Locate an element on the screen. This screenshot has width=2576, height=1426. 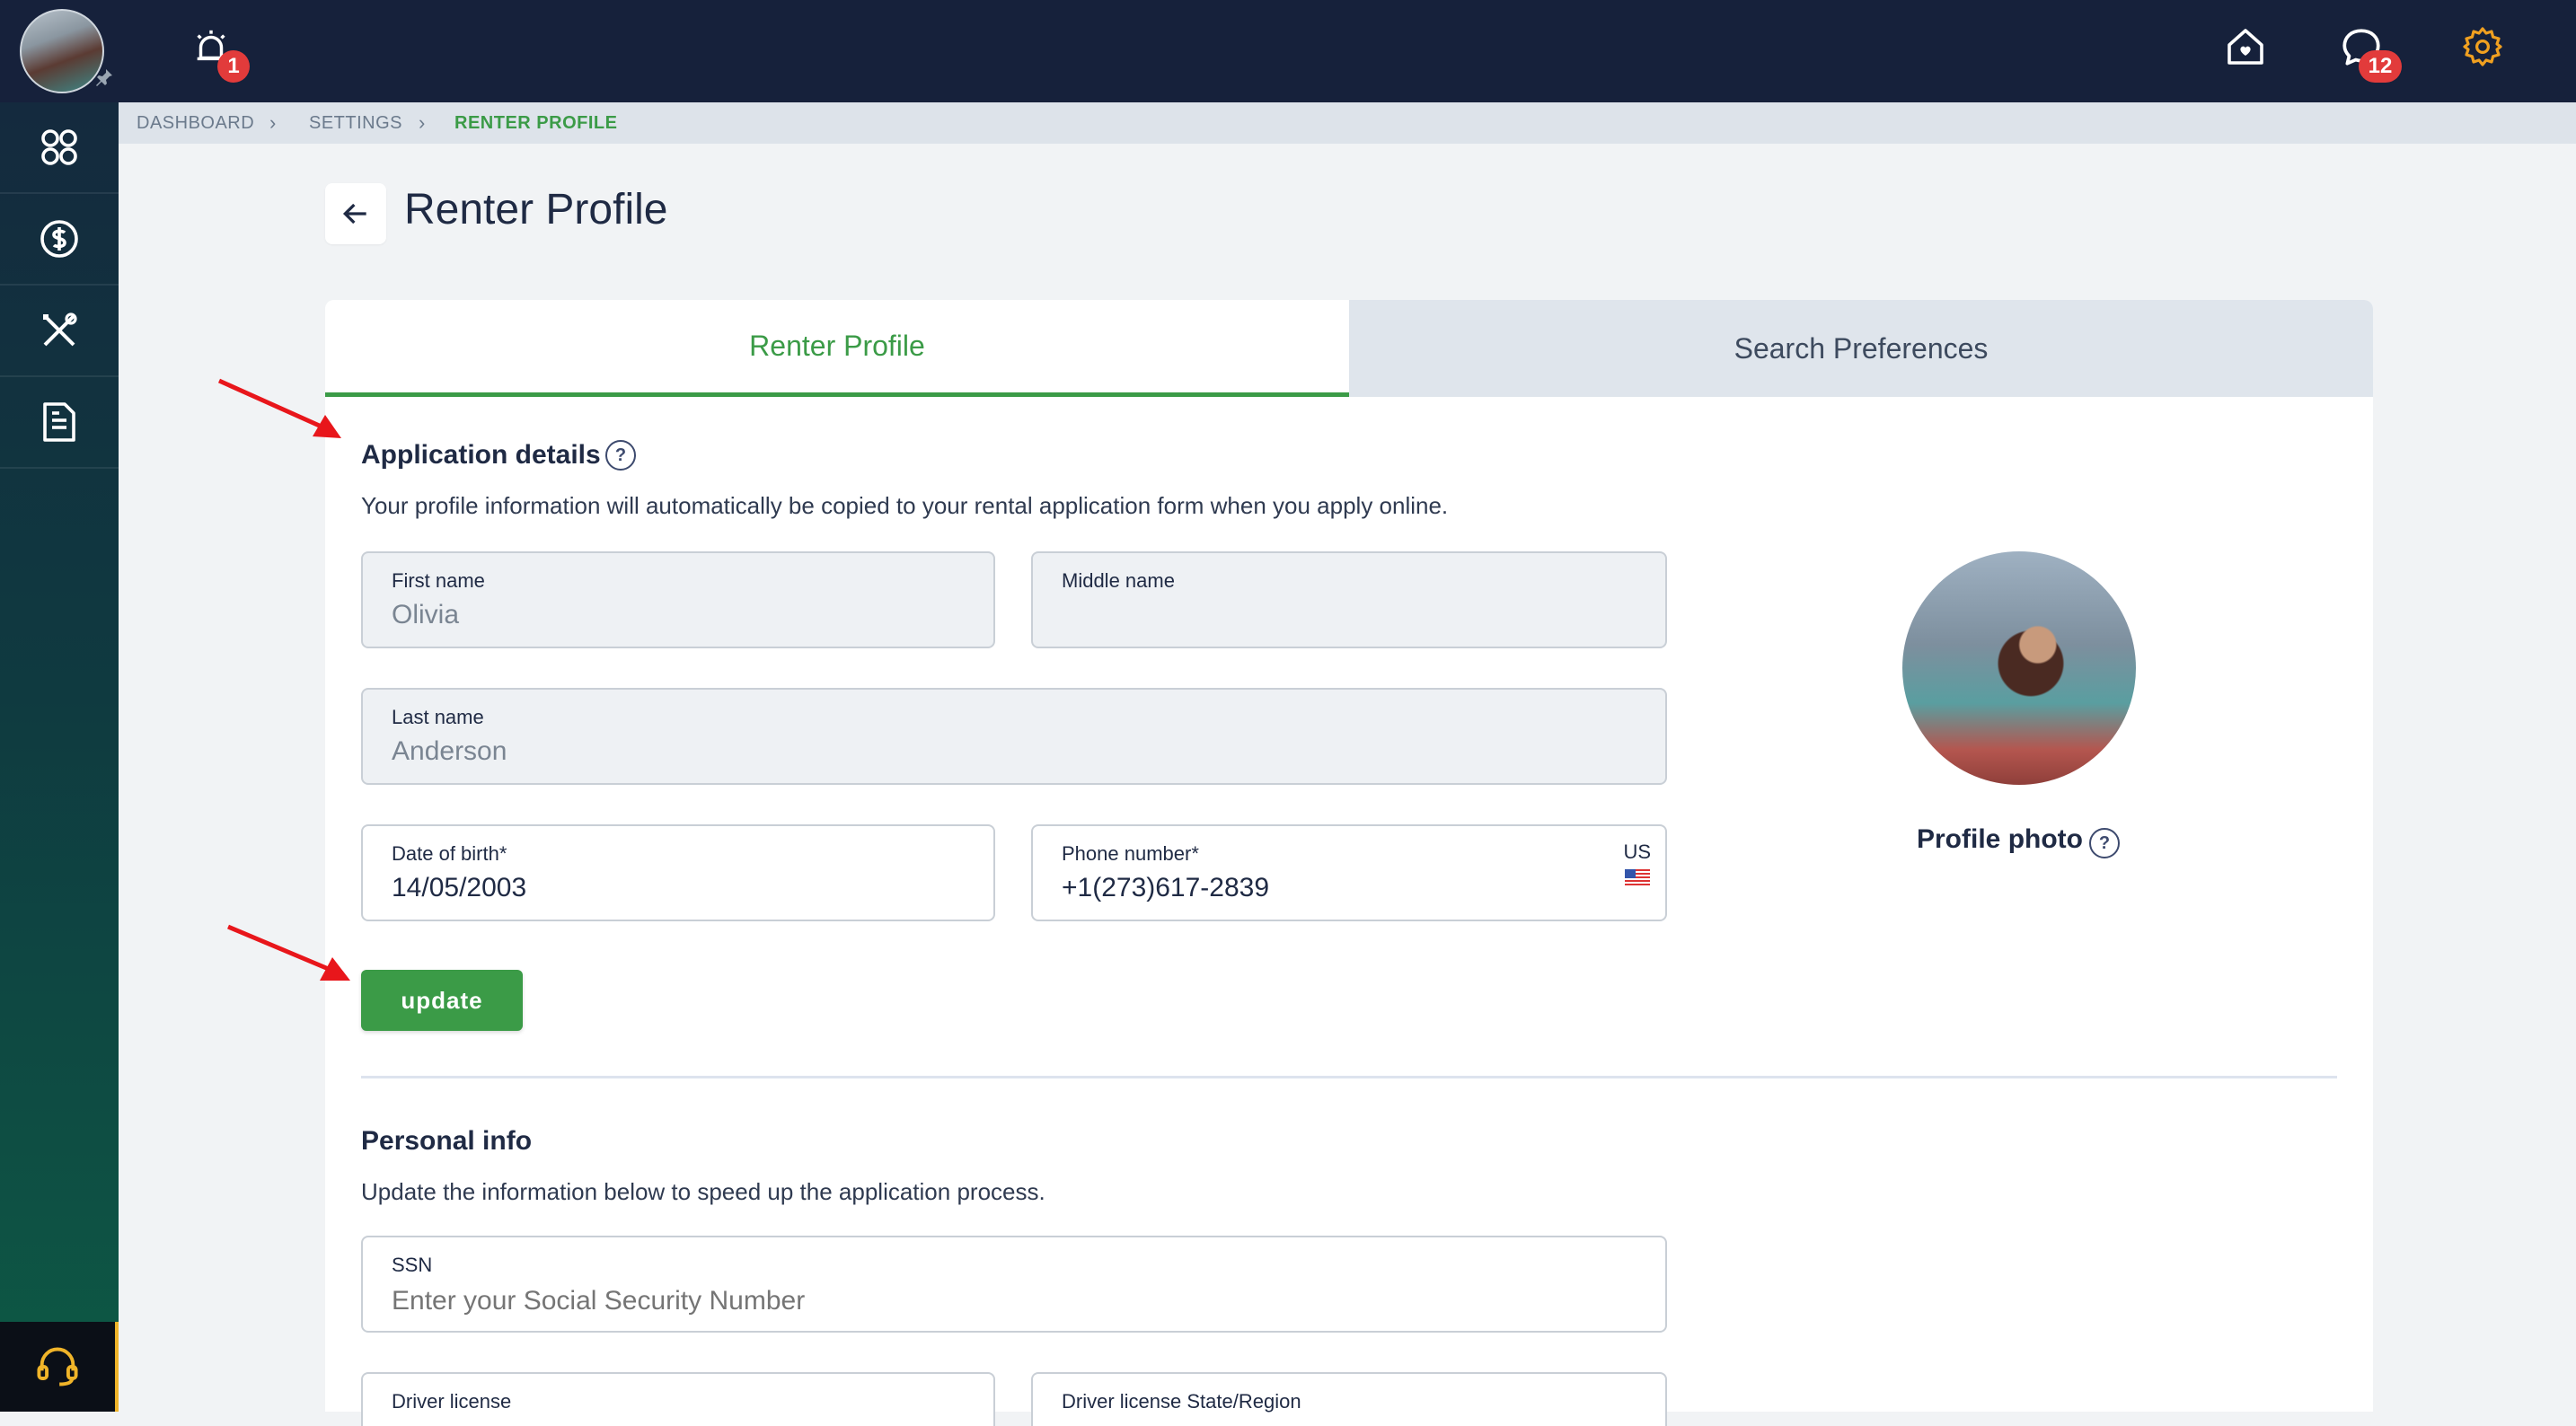
page-title: Renter Profile is located at coordinates (536, 209).